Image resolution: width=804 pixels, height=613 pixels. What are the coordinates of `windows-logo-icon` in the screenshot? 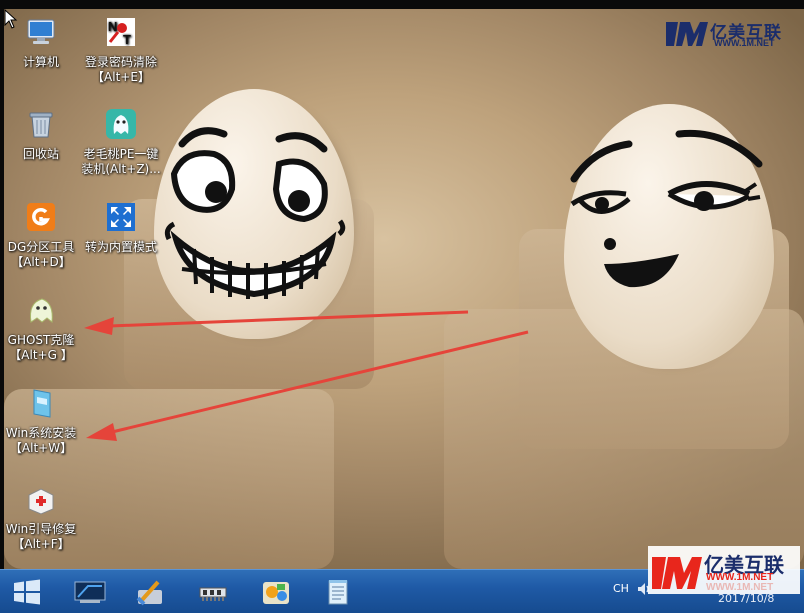 It's located at (27, 592).